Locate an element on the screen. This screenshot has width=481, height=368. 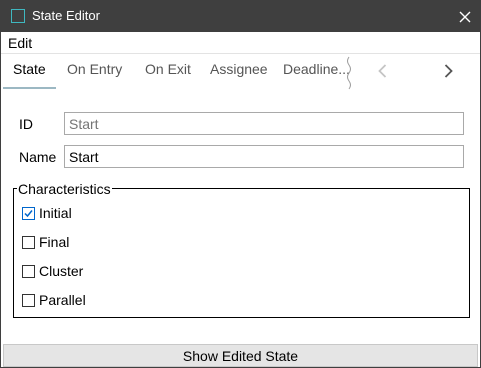
name-label: Name is located at coordinates (38, 157).